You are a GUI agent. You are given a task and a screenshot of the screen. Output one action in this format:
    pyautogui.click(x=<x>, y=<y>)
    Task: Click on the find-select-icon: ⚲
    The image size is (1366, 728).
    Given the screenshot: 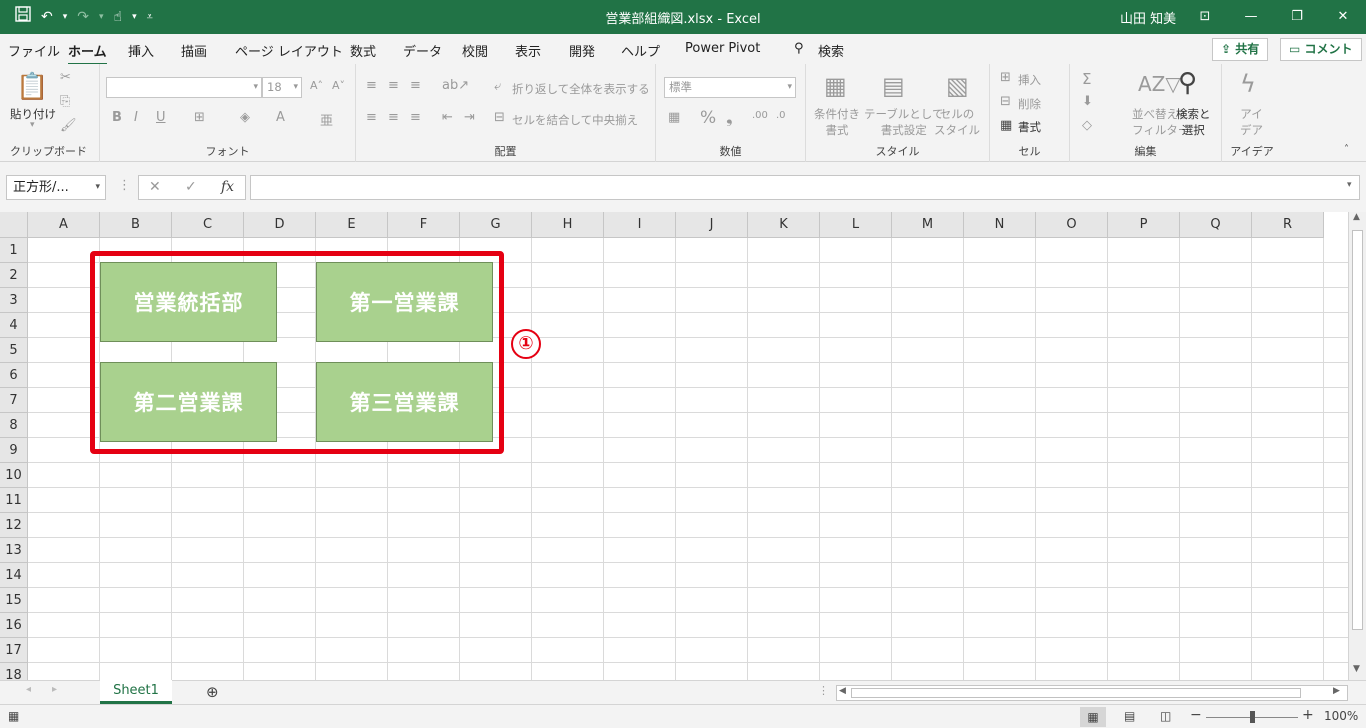 What is the action you would take?
    pyautogui.click(x=1187, y=83)
    